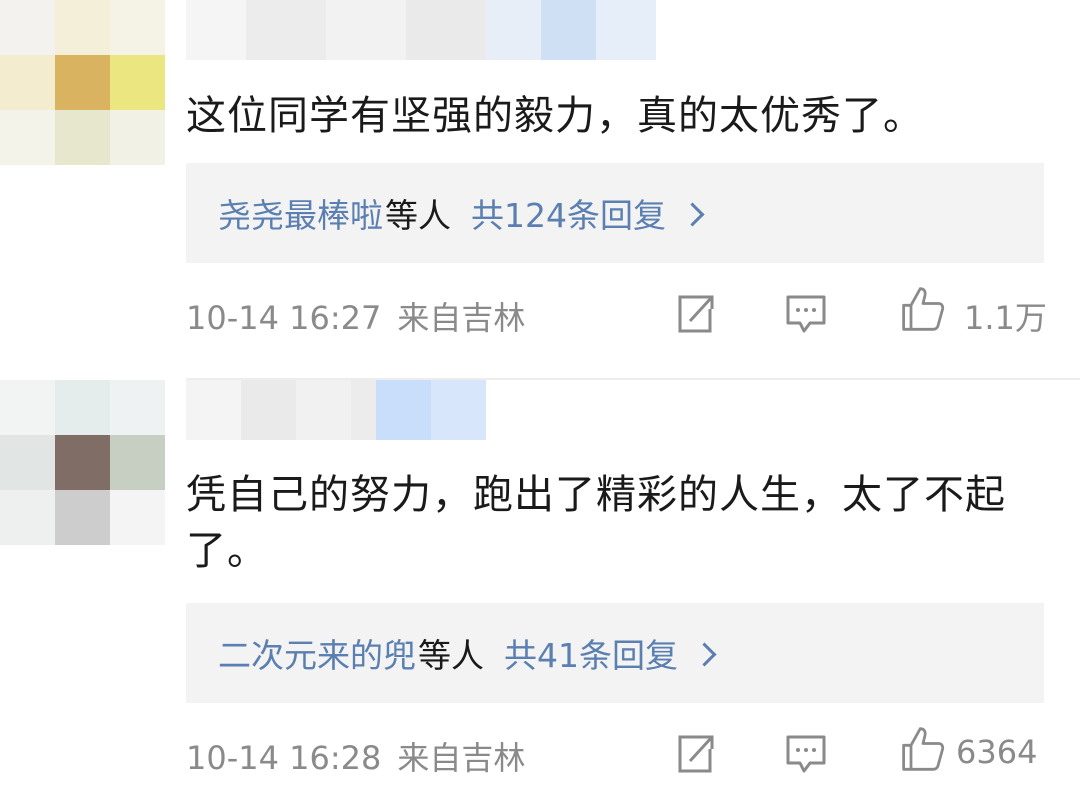  Describe the element at coordinates (317, 653) in the screenshot. I see `reply-user-names: 二次元来的兜` at that location.